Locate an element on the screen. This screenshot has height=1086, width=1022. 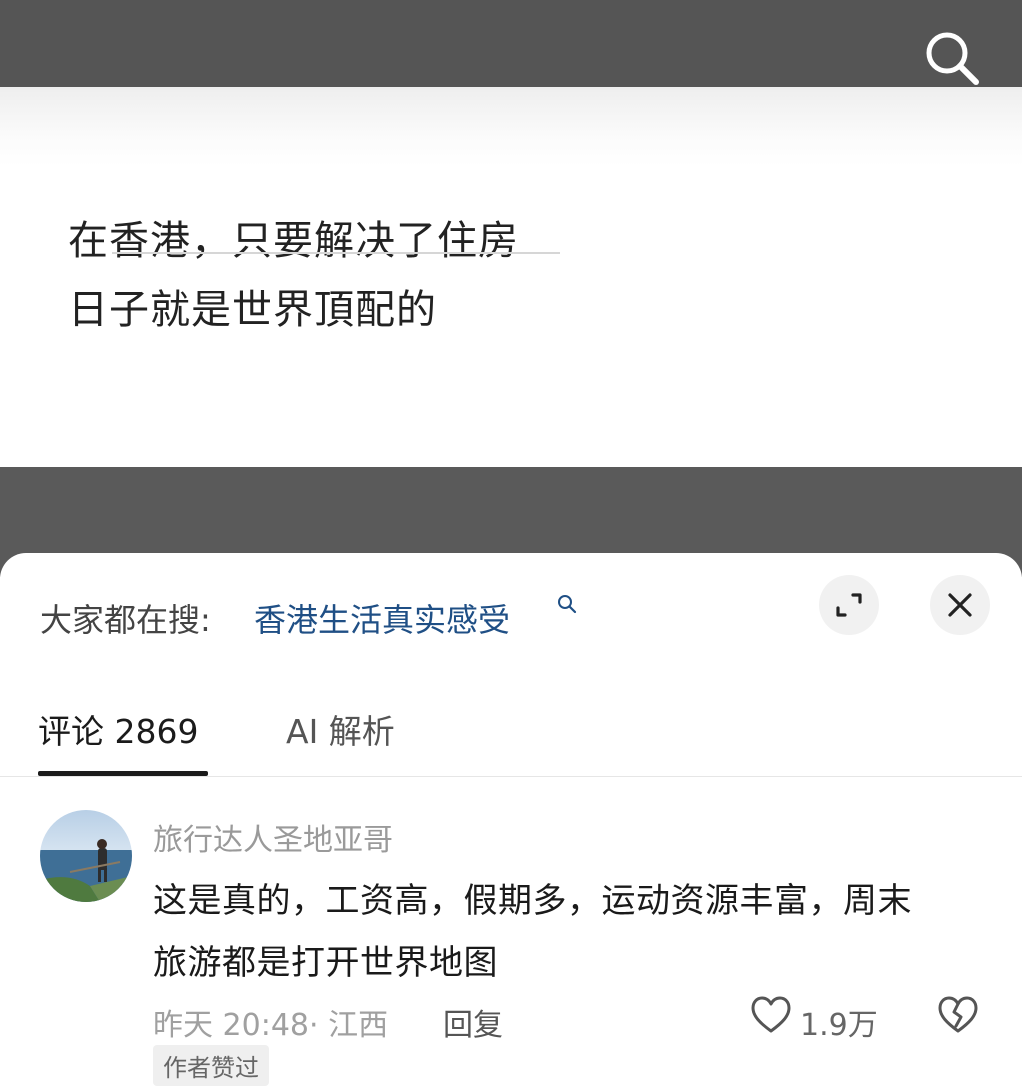
broken-heart-icon is located at coordinates (958, 1014).